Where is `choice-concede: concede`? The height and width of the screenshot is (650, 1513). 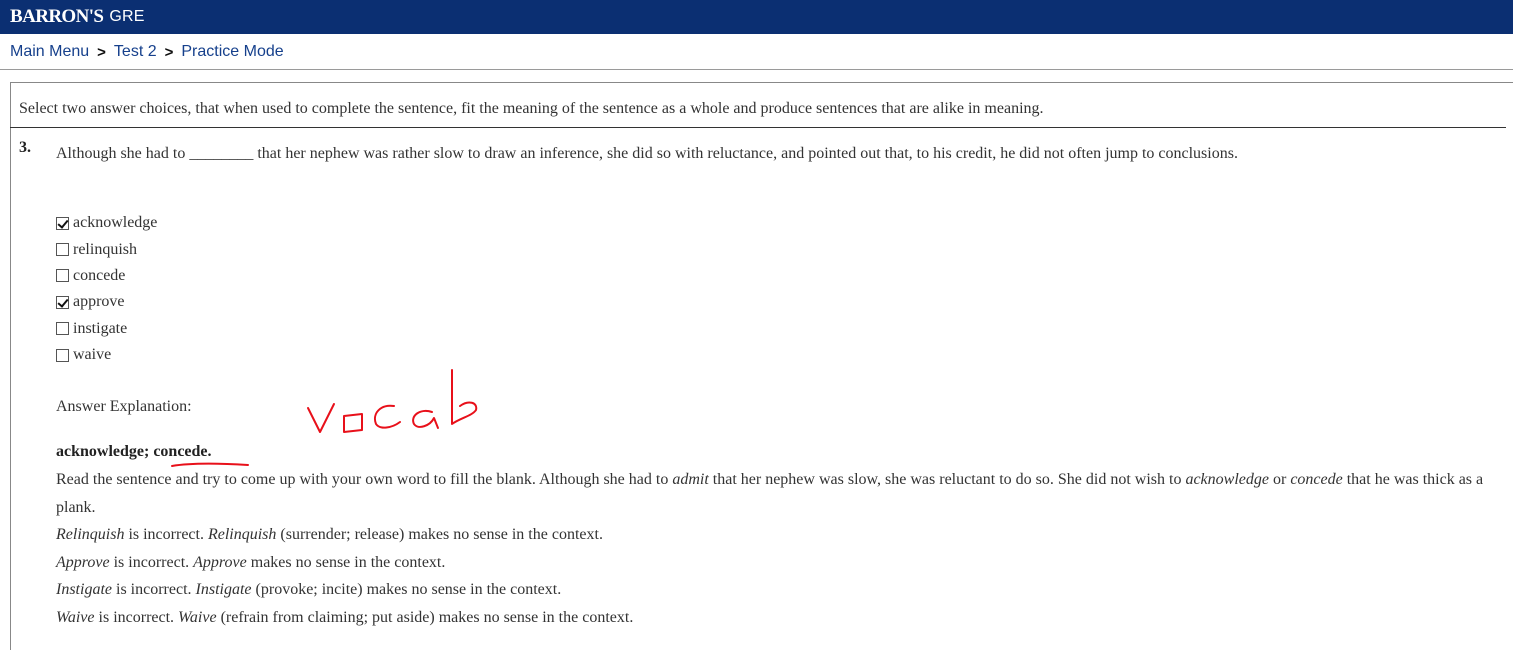 choice-concede: concede is located at coordinates (106, 276).